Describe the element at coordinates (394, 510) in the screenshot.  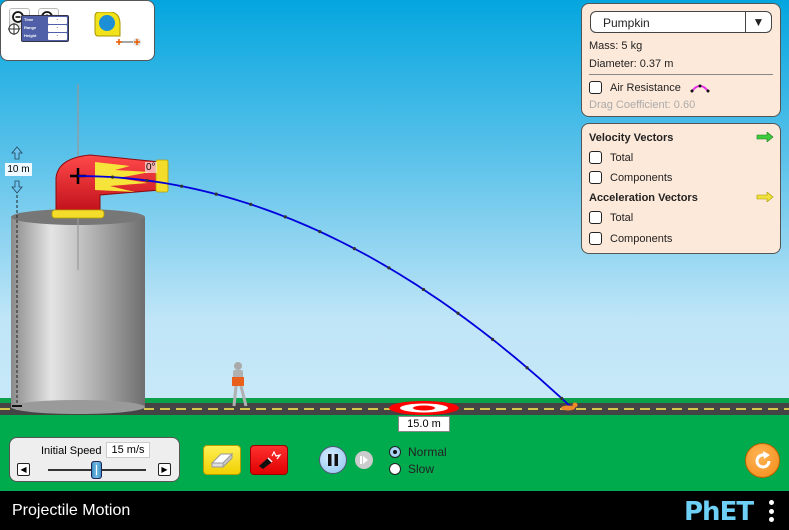
I see `navigation-bar: Projectile Motion PhET` at that location.